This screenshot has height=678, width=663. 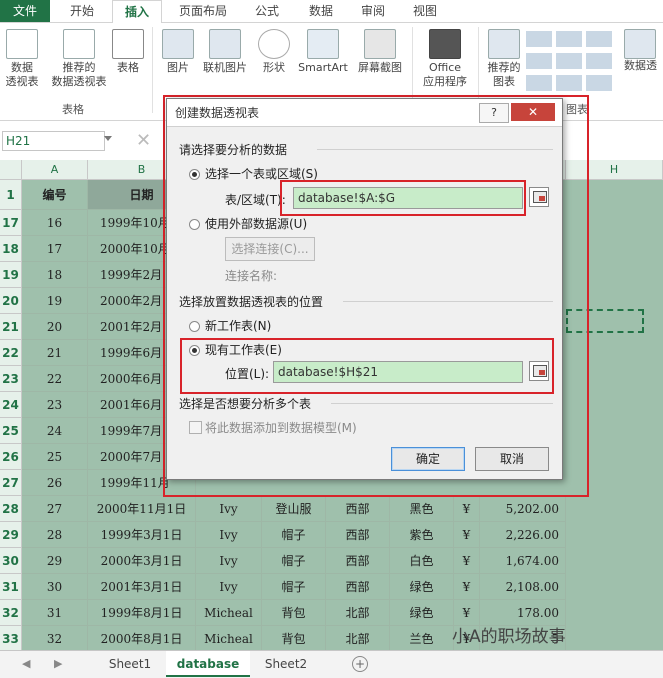 What do you see at coordinates (523, 561) in the screenshot?
I see `table-cell-amount: 1,674.00` at bounding box center [523, 561].